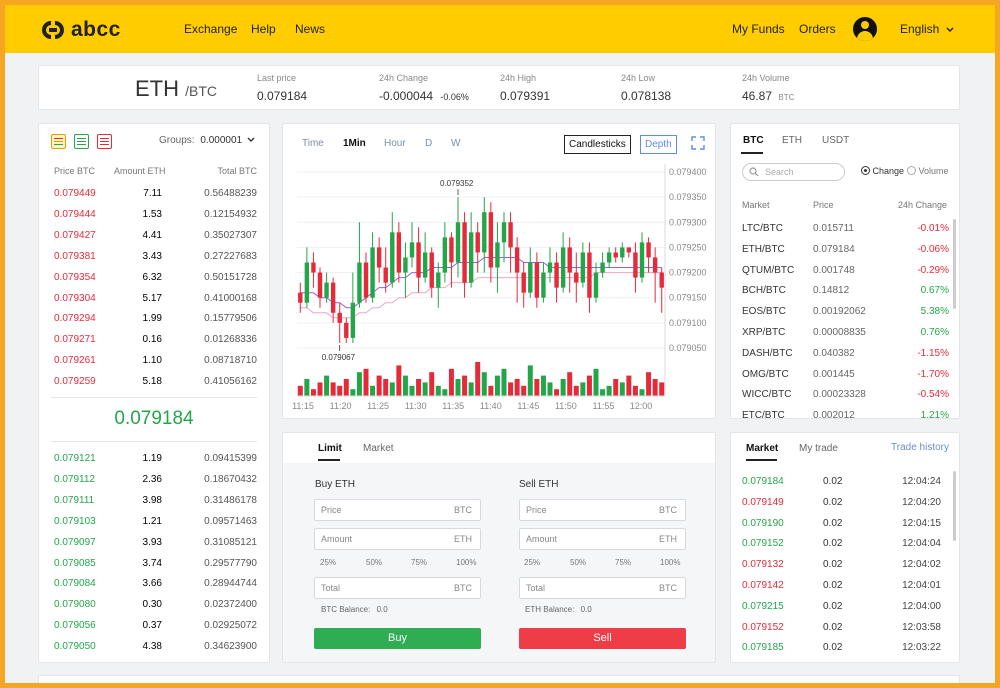 The width and height of the screenshot is (1000, 688). What do you see at coordinates (230, 193) in the screenshot?
I see `ask-total: 0.56488239` at bounding box center [230, 193].